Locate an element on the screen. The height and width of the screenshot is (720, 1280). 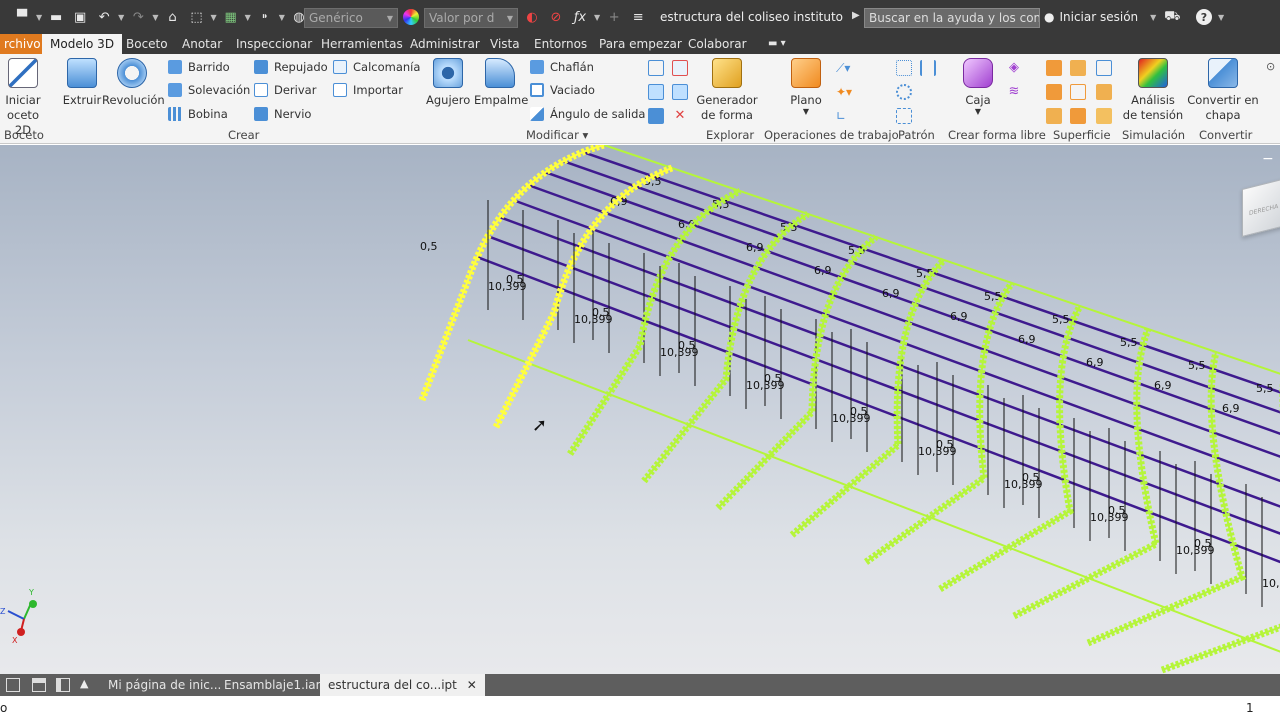
measure-dropdown-icon: ▼ is located at coordinates (282, 17).